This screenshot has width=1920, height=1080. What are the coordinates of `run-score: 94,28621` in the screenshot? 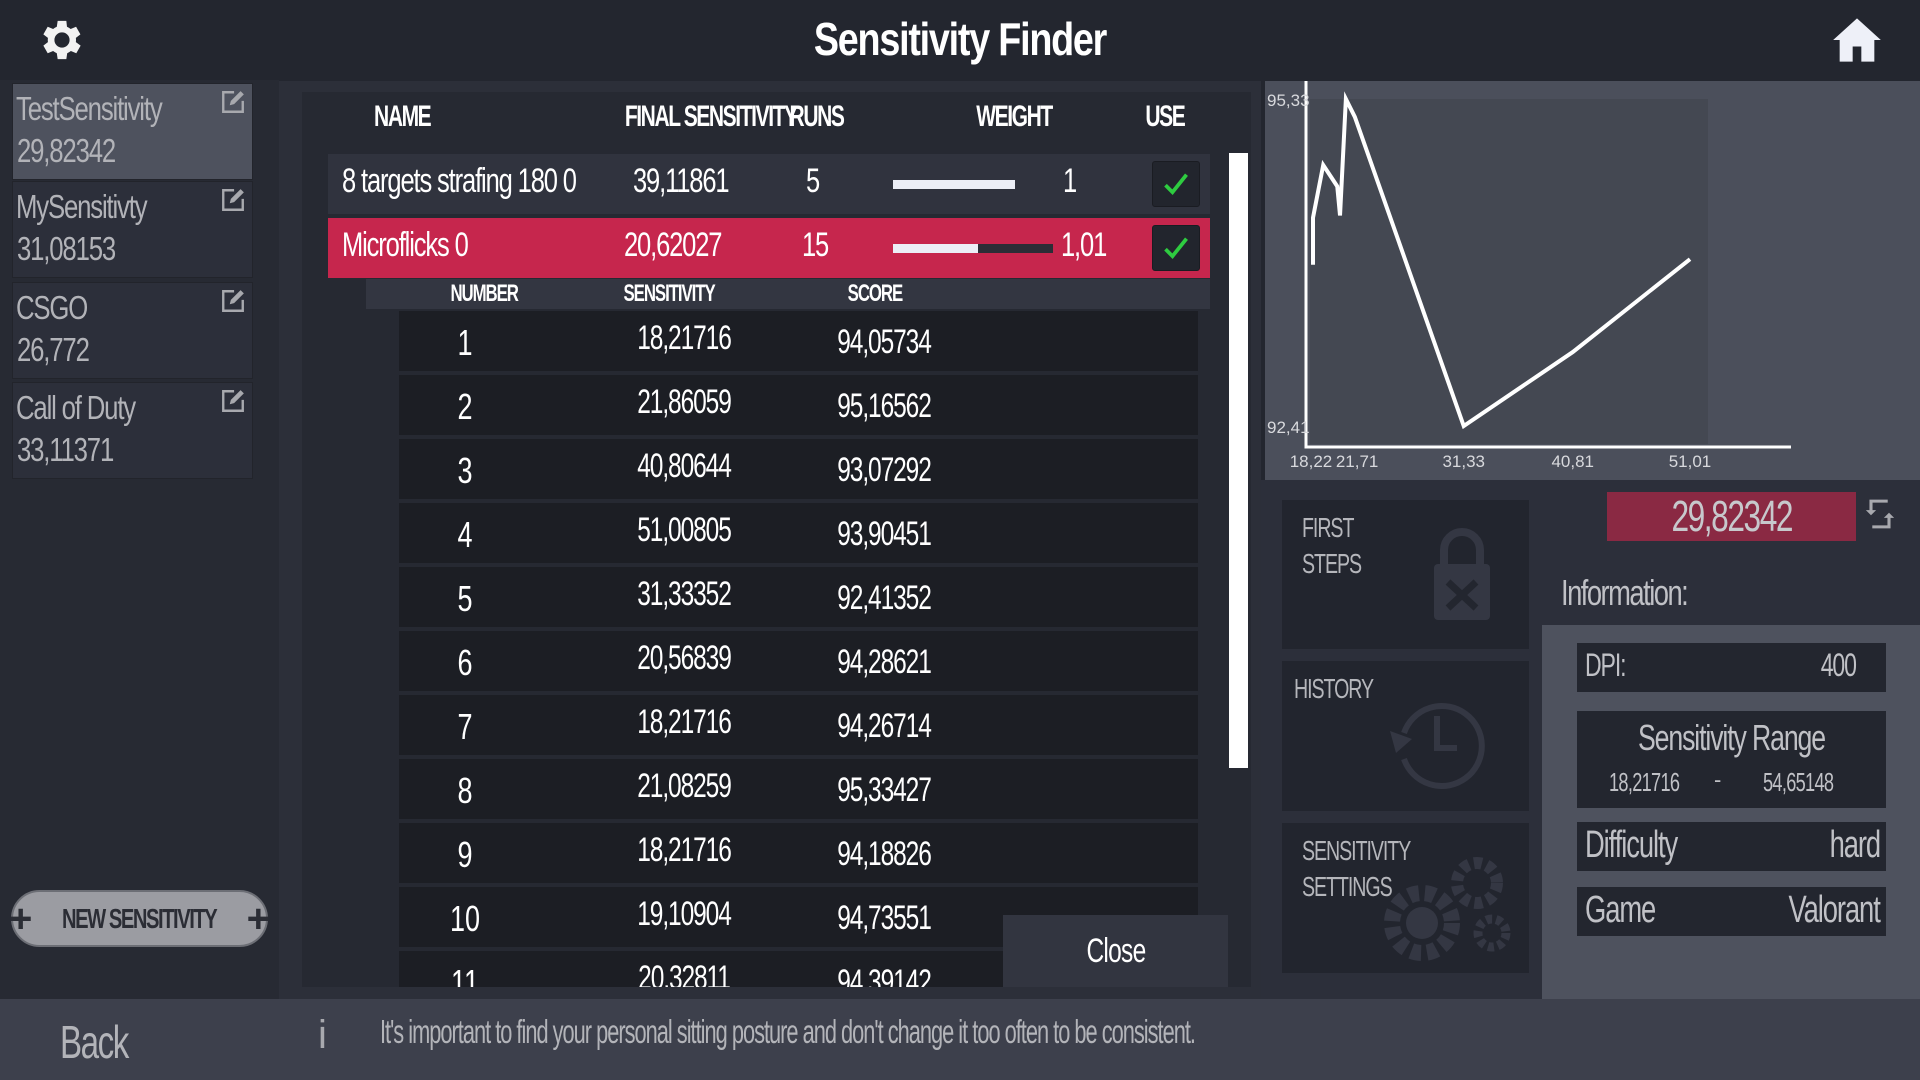 It's located at (884, 662).